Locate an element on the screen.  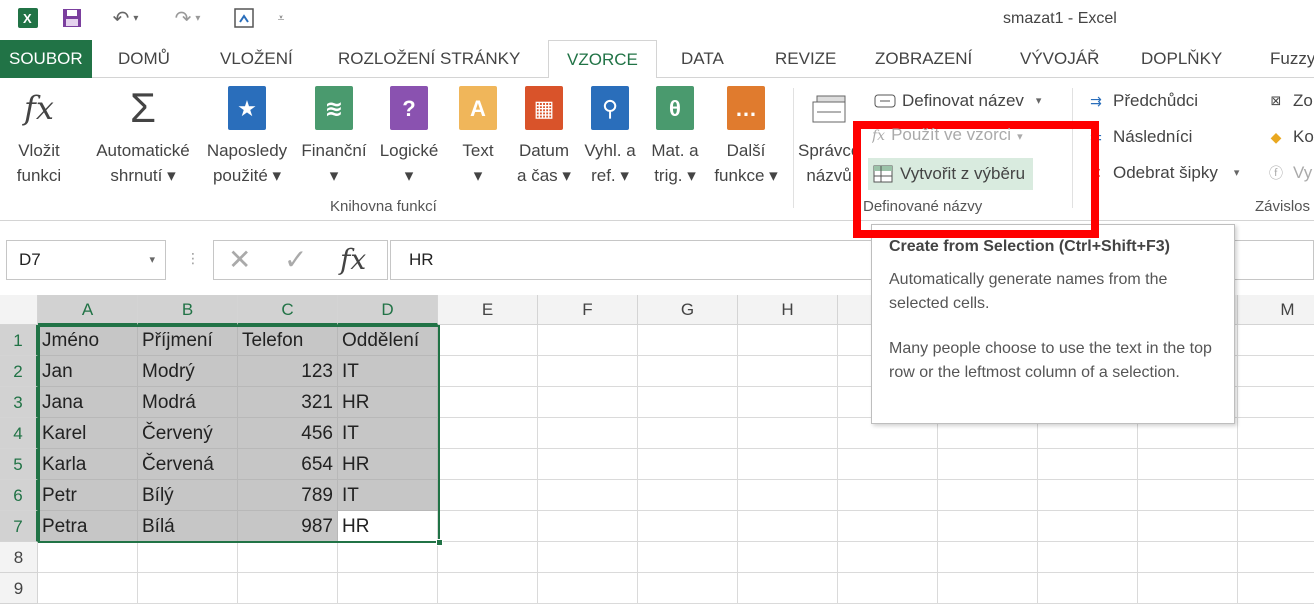
tab-file: SOUBOR is located at coordinates (46, 59).